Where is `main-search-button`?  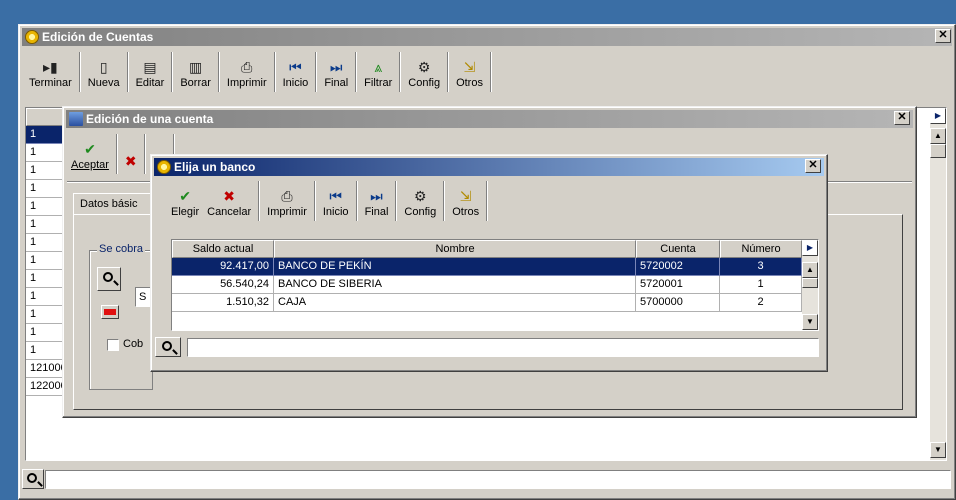
main-search-button is located at coordinates (33, 479).